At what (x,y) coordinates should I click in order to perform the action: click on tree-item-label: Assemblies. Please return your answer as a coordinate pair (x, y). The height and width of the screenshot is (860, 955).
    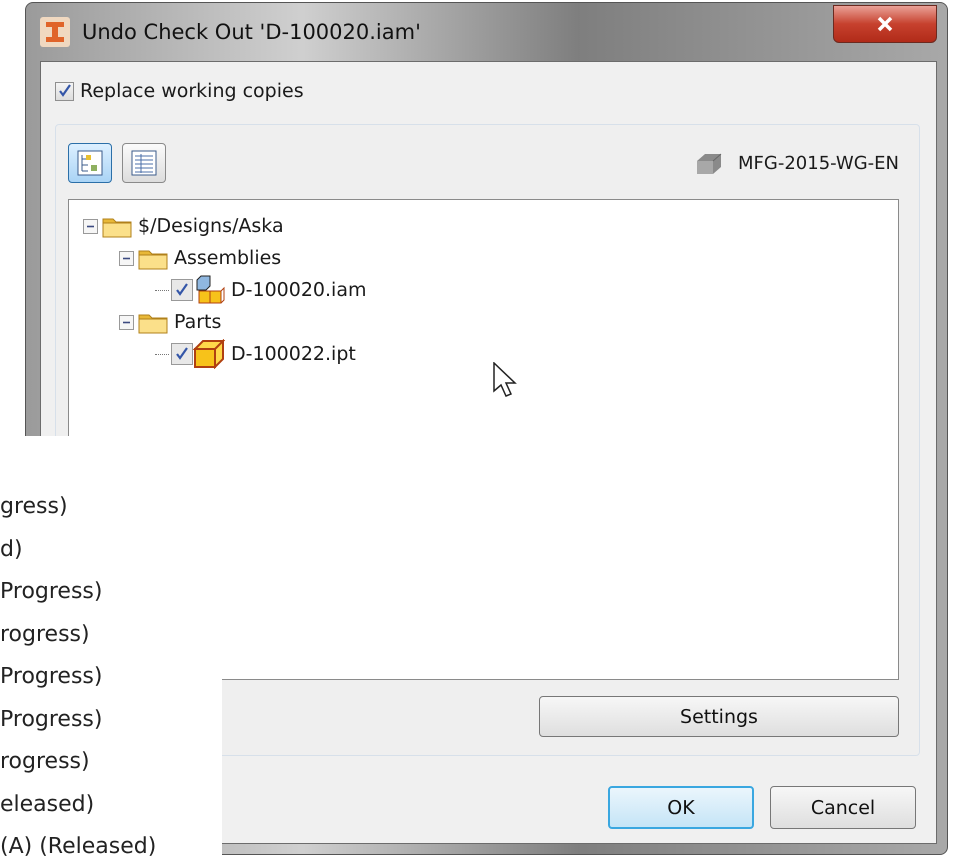
    Looking at the image, I should click on (228, 258).